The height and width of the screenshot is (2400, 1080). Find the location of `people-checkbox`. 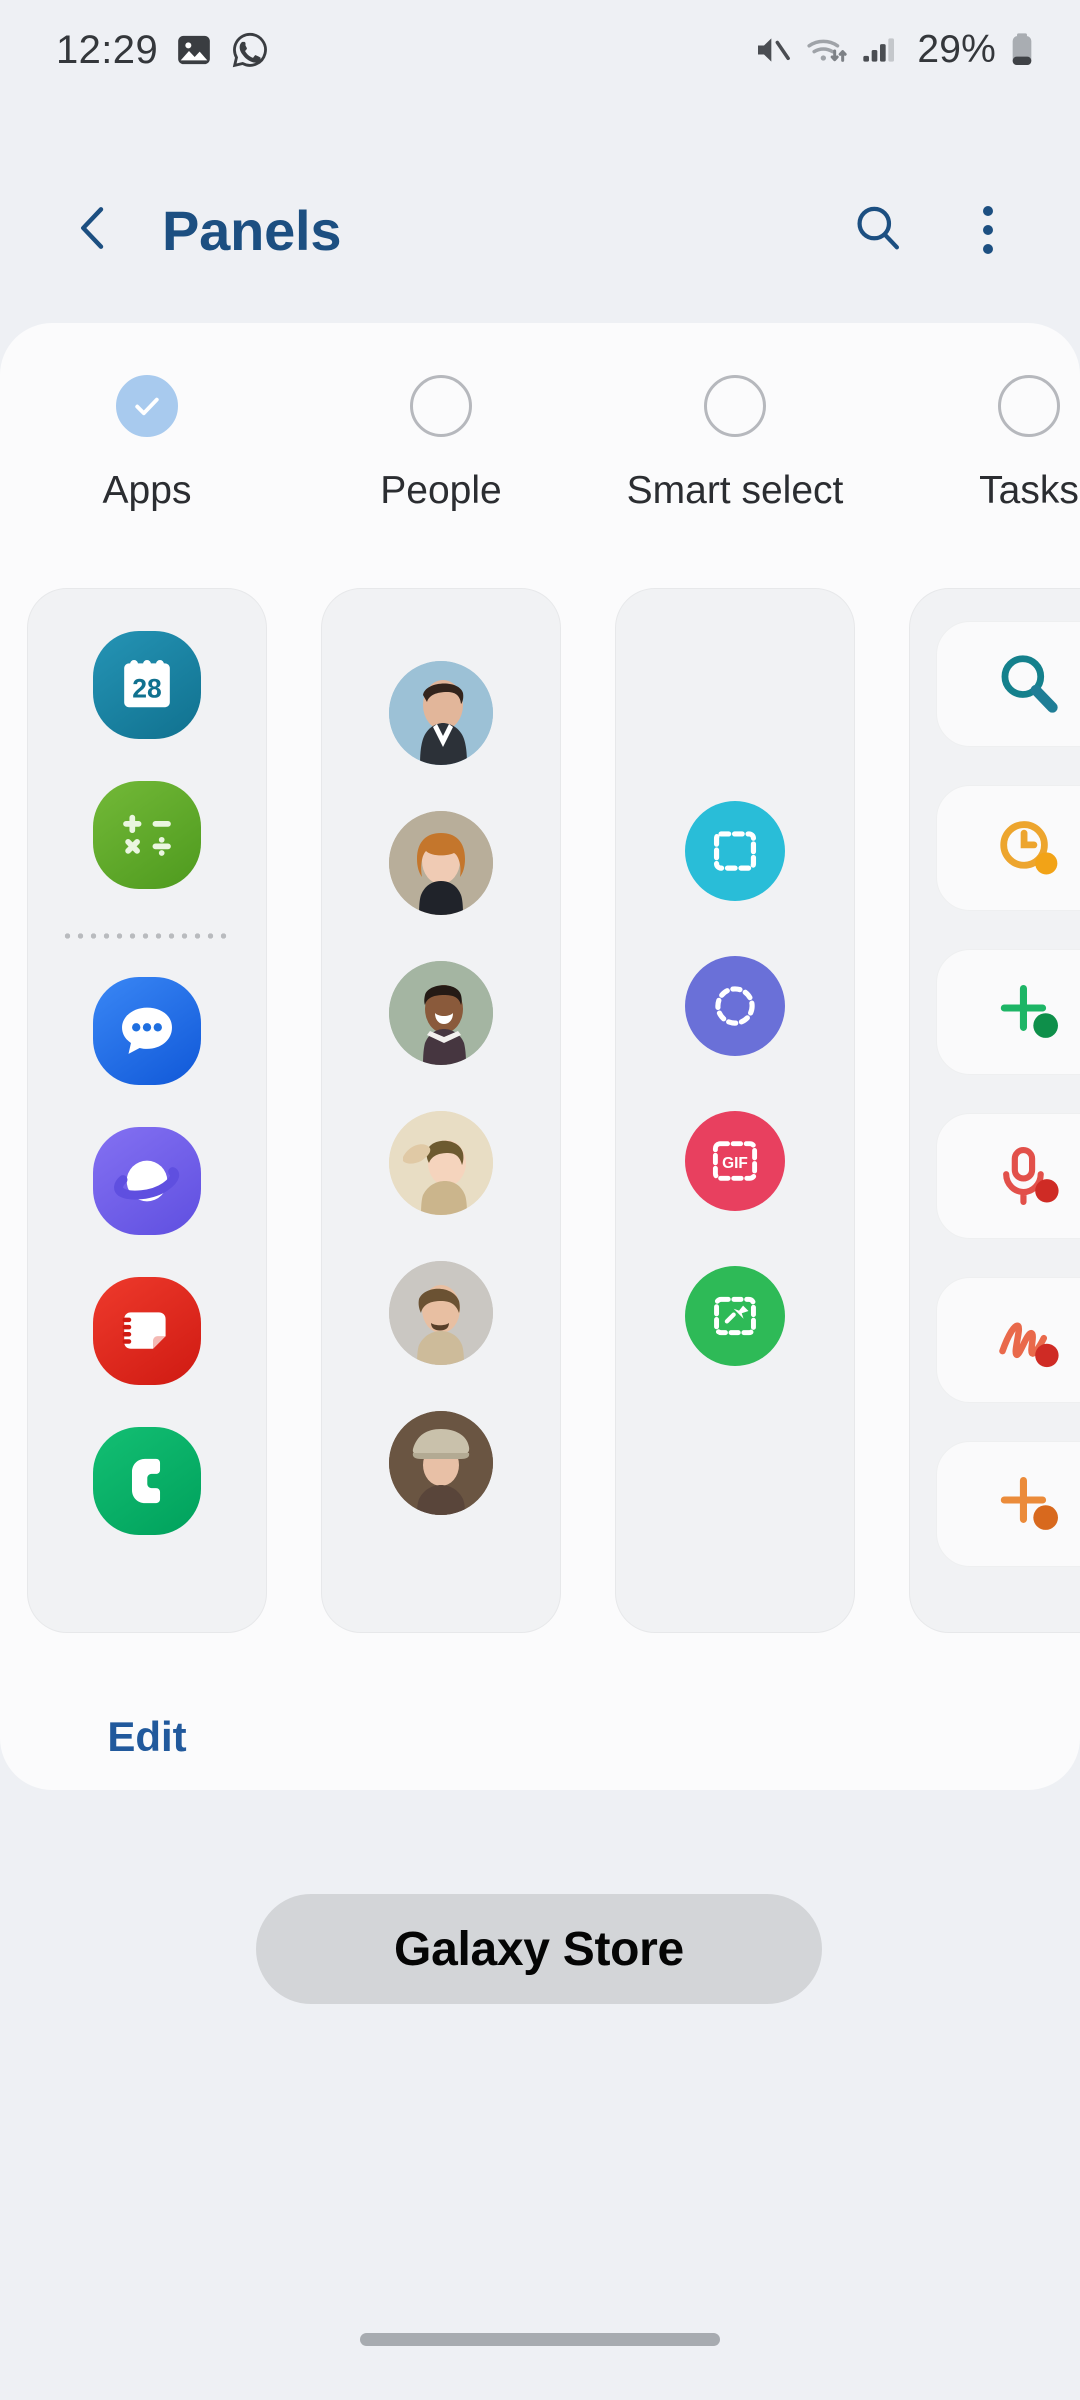

people-checkbox is located at coordinates (441, 406).